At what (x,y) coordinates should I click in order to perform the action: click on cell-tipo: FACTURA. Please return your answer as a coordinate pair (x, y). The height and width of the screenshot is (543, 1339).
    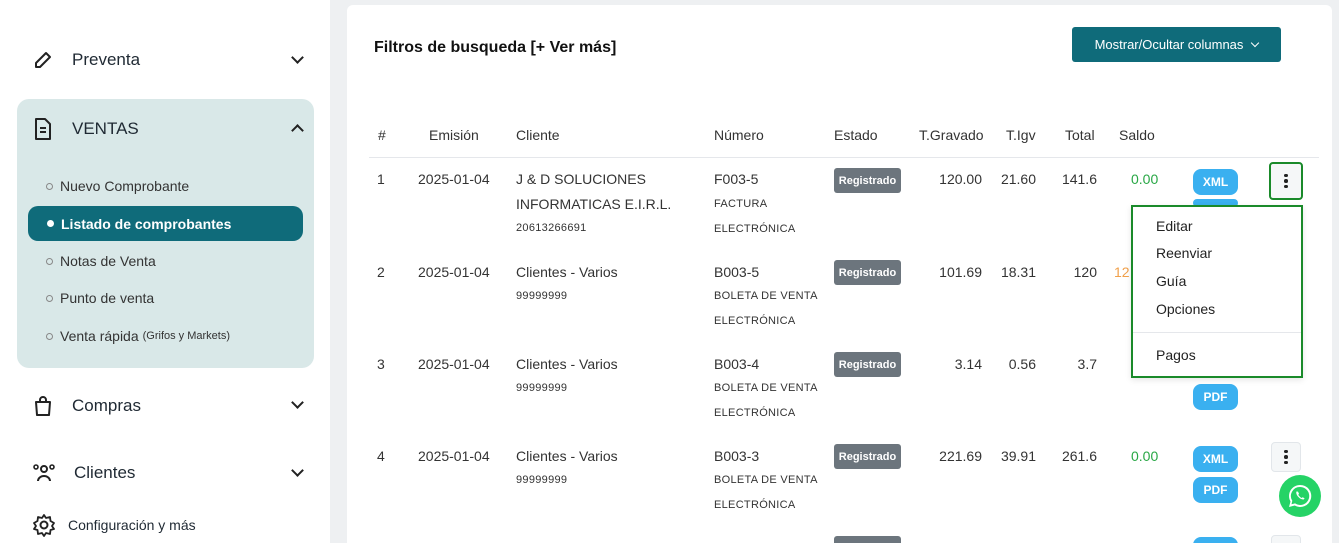
    Looking at the image, I should click on (741, 204).